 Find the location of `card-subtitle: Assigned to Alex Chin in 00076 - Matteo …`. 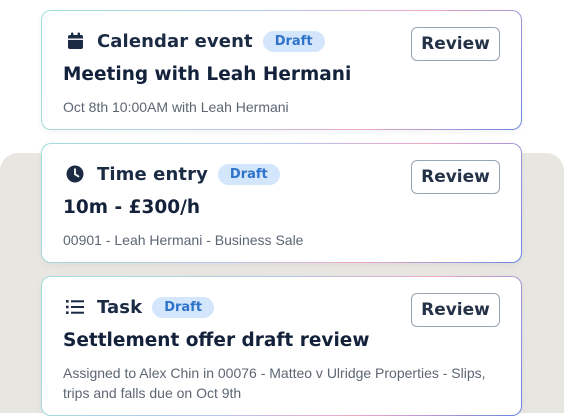

card-subtitle: Assigned to Alex Chin in 00076 - Matteo … is located at coordinates (274, 383).